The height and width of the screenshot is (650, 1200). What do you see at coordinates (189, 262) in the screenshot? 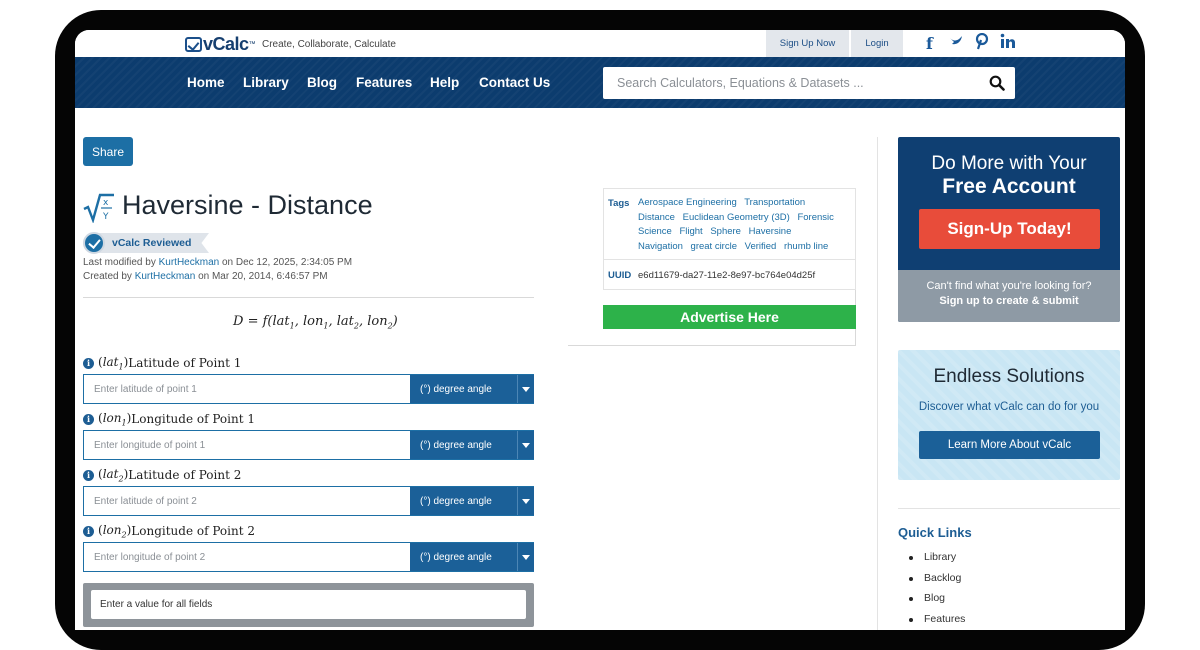
I see `modified-user-link: KurtHeckman` at bounding box center [189, 262].